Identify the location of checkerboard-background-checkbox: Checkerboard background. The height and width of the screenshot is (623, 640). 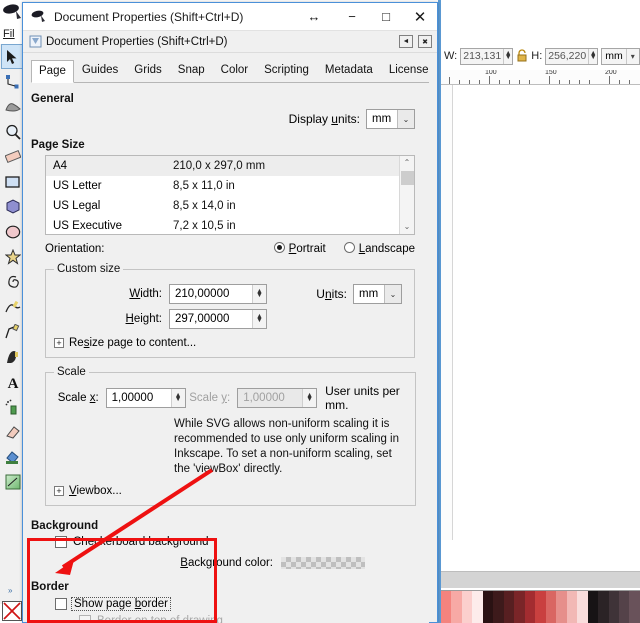
(242, 542).